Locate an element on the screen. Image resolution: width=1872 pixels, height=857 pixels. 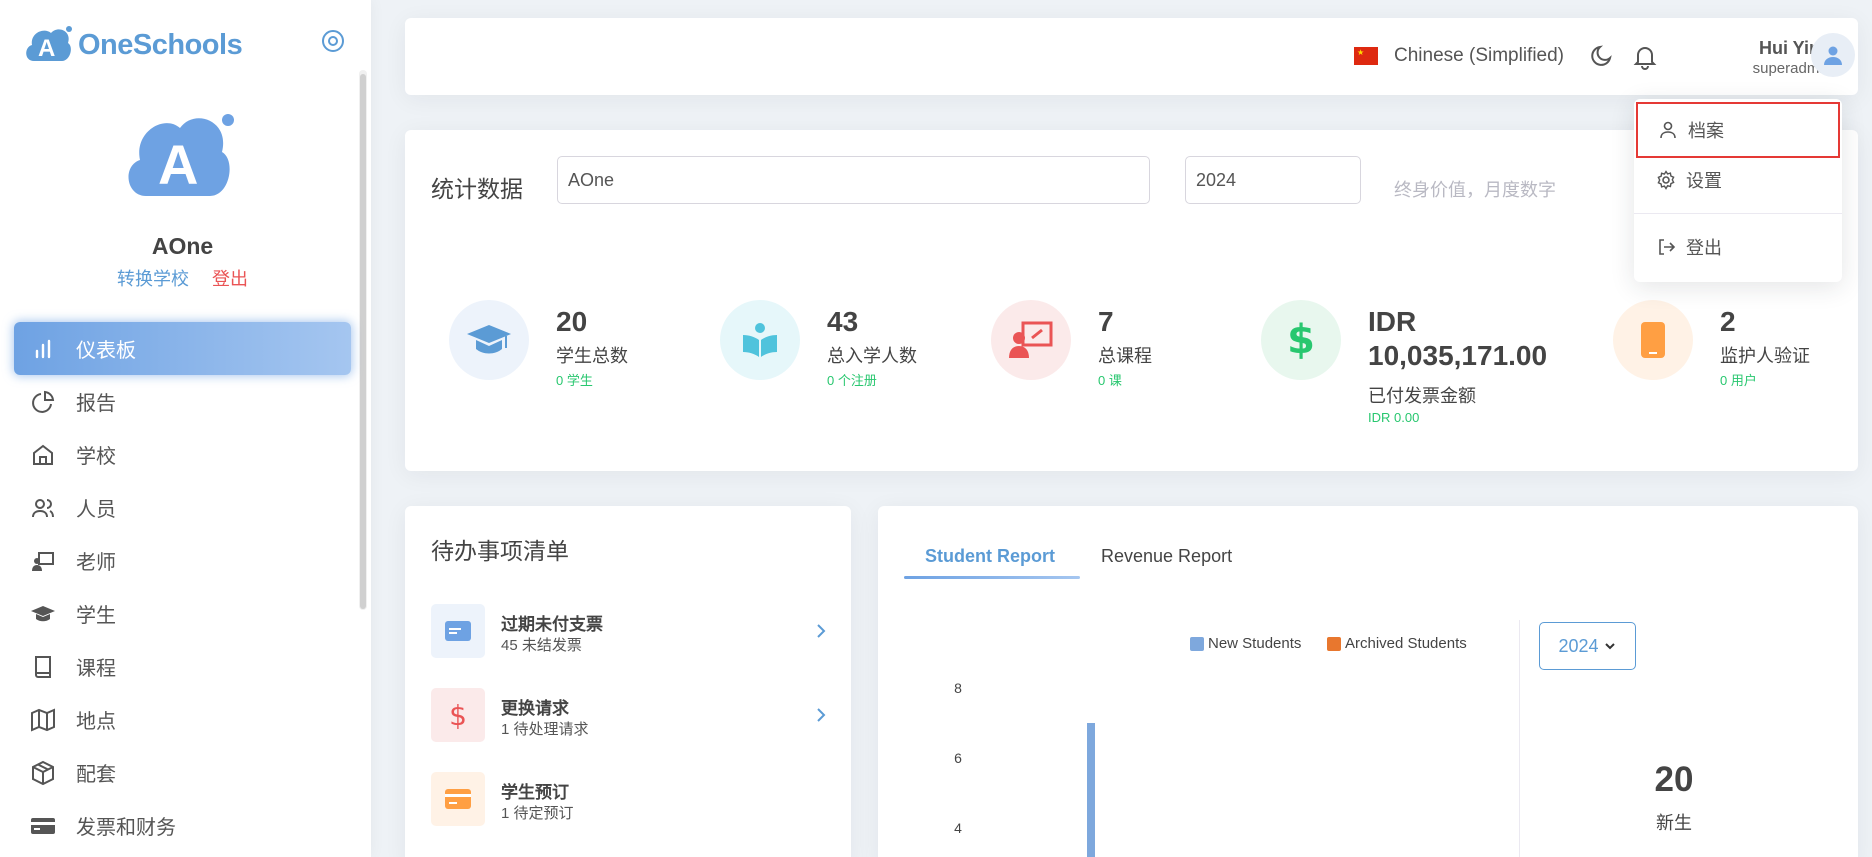
todo-item-sub: 1 待处理请求 is located at coordinates (545, 729).